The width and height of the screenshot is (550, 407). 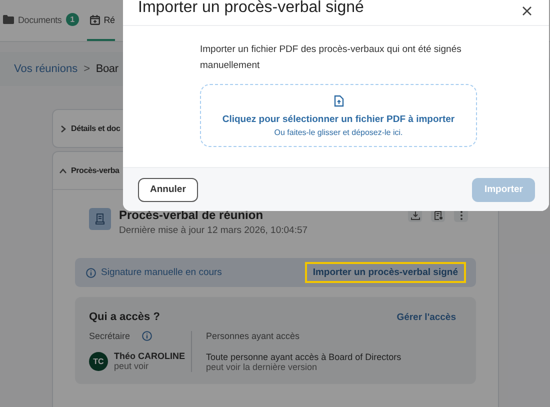 I want to click on status-text: Signature manuelle en cours, so click(x=161, y=272).